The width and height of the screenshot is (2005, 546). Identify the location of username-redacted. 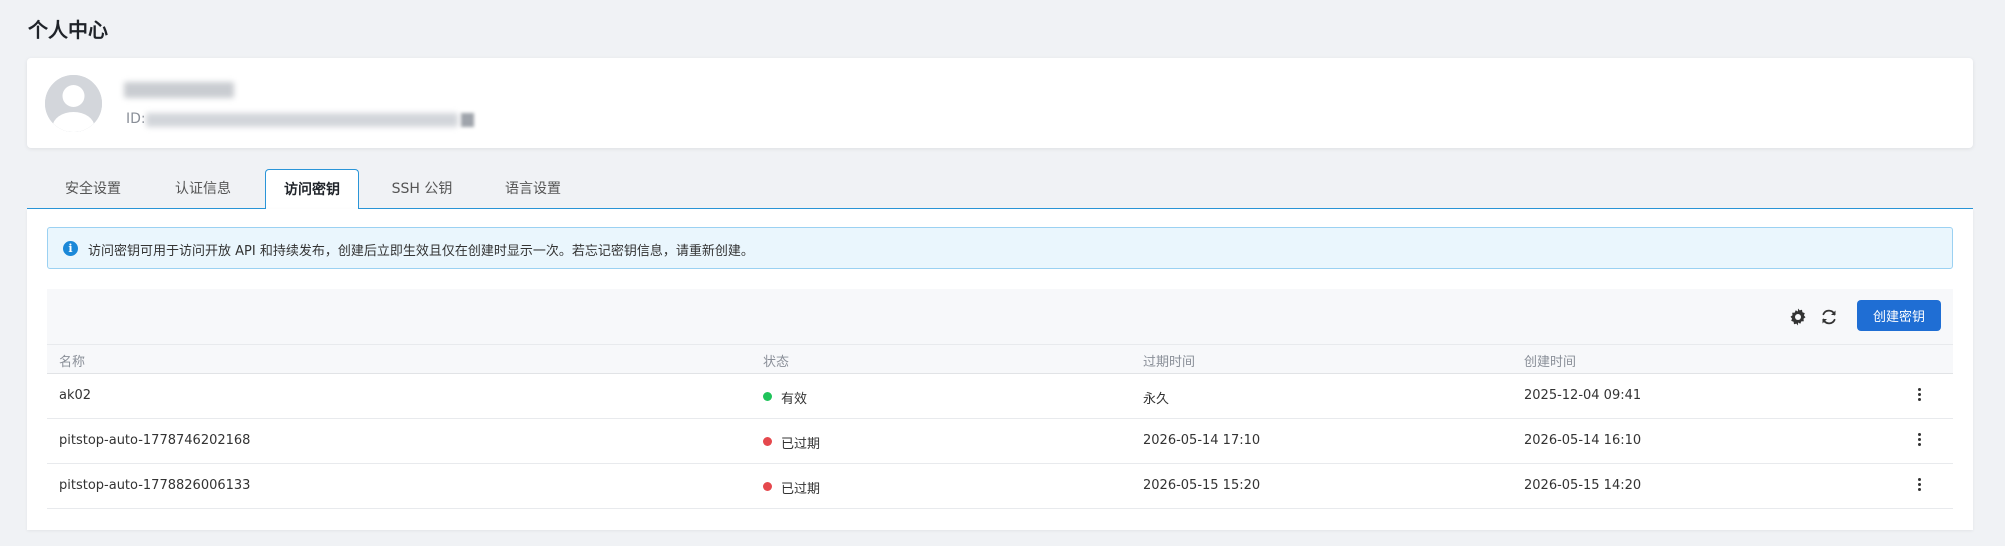
(179, 90).